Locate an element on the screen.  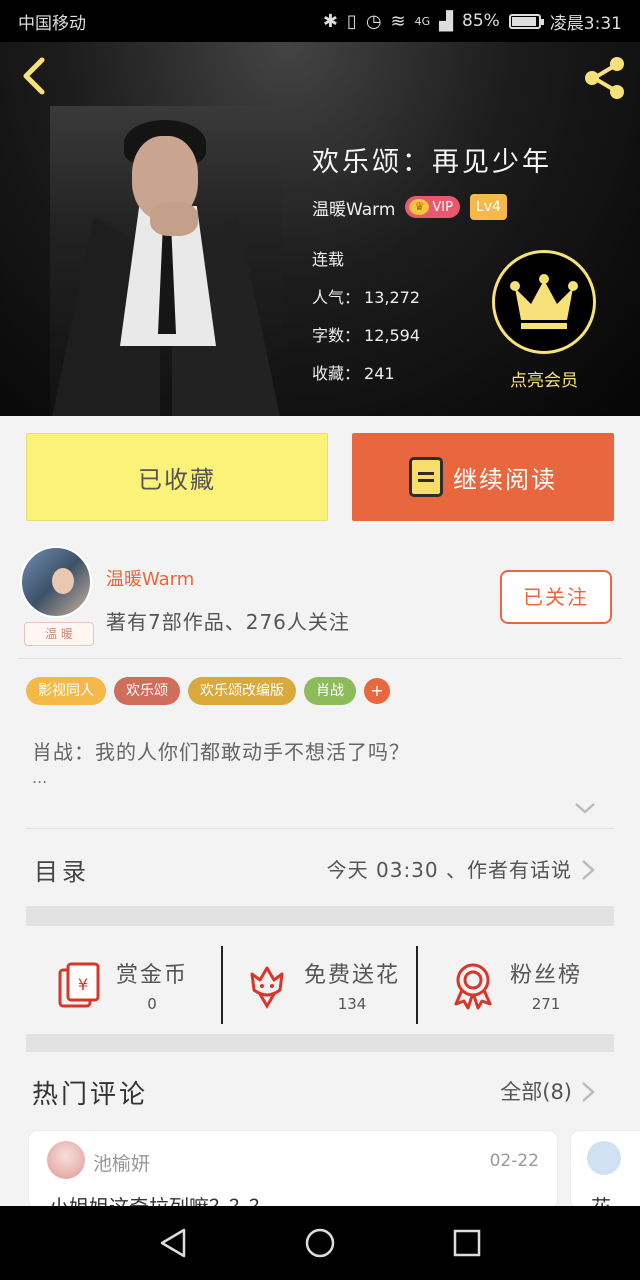
author-avatar is located at coordinates (56, 582).